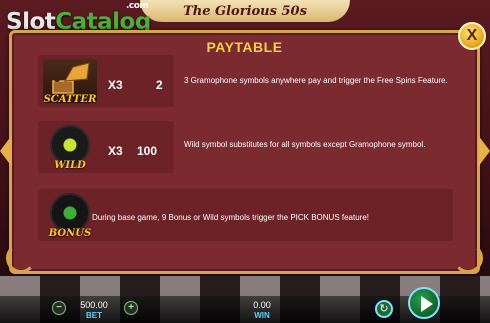 Image resolution: width=490 pixels, height=323 pixels. Describe the element at coordinates (262, 305) in the screenshot. I see `win-value: 0.00` at that location.